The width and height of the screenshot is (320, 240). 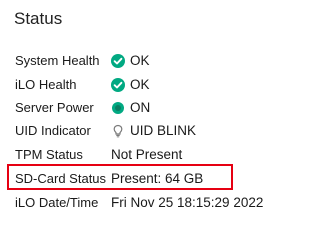 I want to click on row-value: ON, so click(x=130, y=108).